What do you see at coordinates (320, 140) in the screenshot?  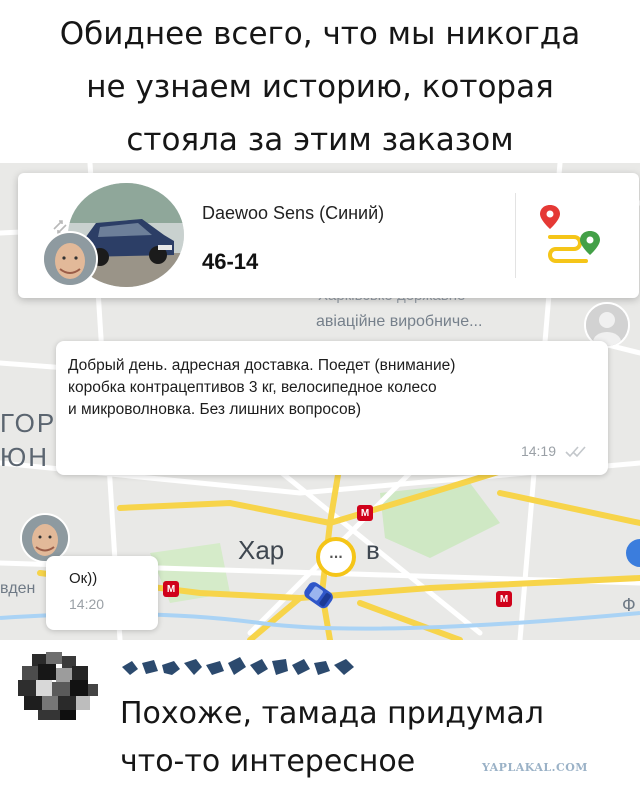 I see `caption-line: стояла за этим заказом` at bounding box center [320, 140].